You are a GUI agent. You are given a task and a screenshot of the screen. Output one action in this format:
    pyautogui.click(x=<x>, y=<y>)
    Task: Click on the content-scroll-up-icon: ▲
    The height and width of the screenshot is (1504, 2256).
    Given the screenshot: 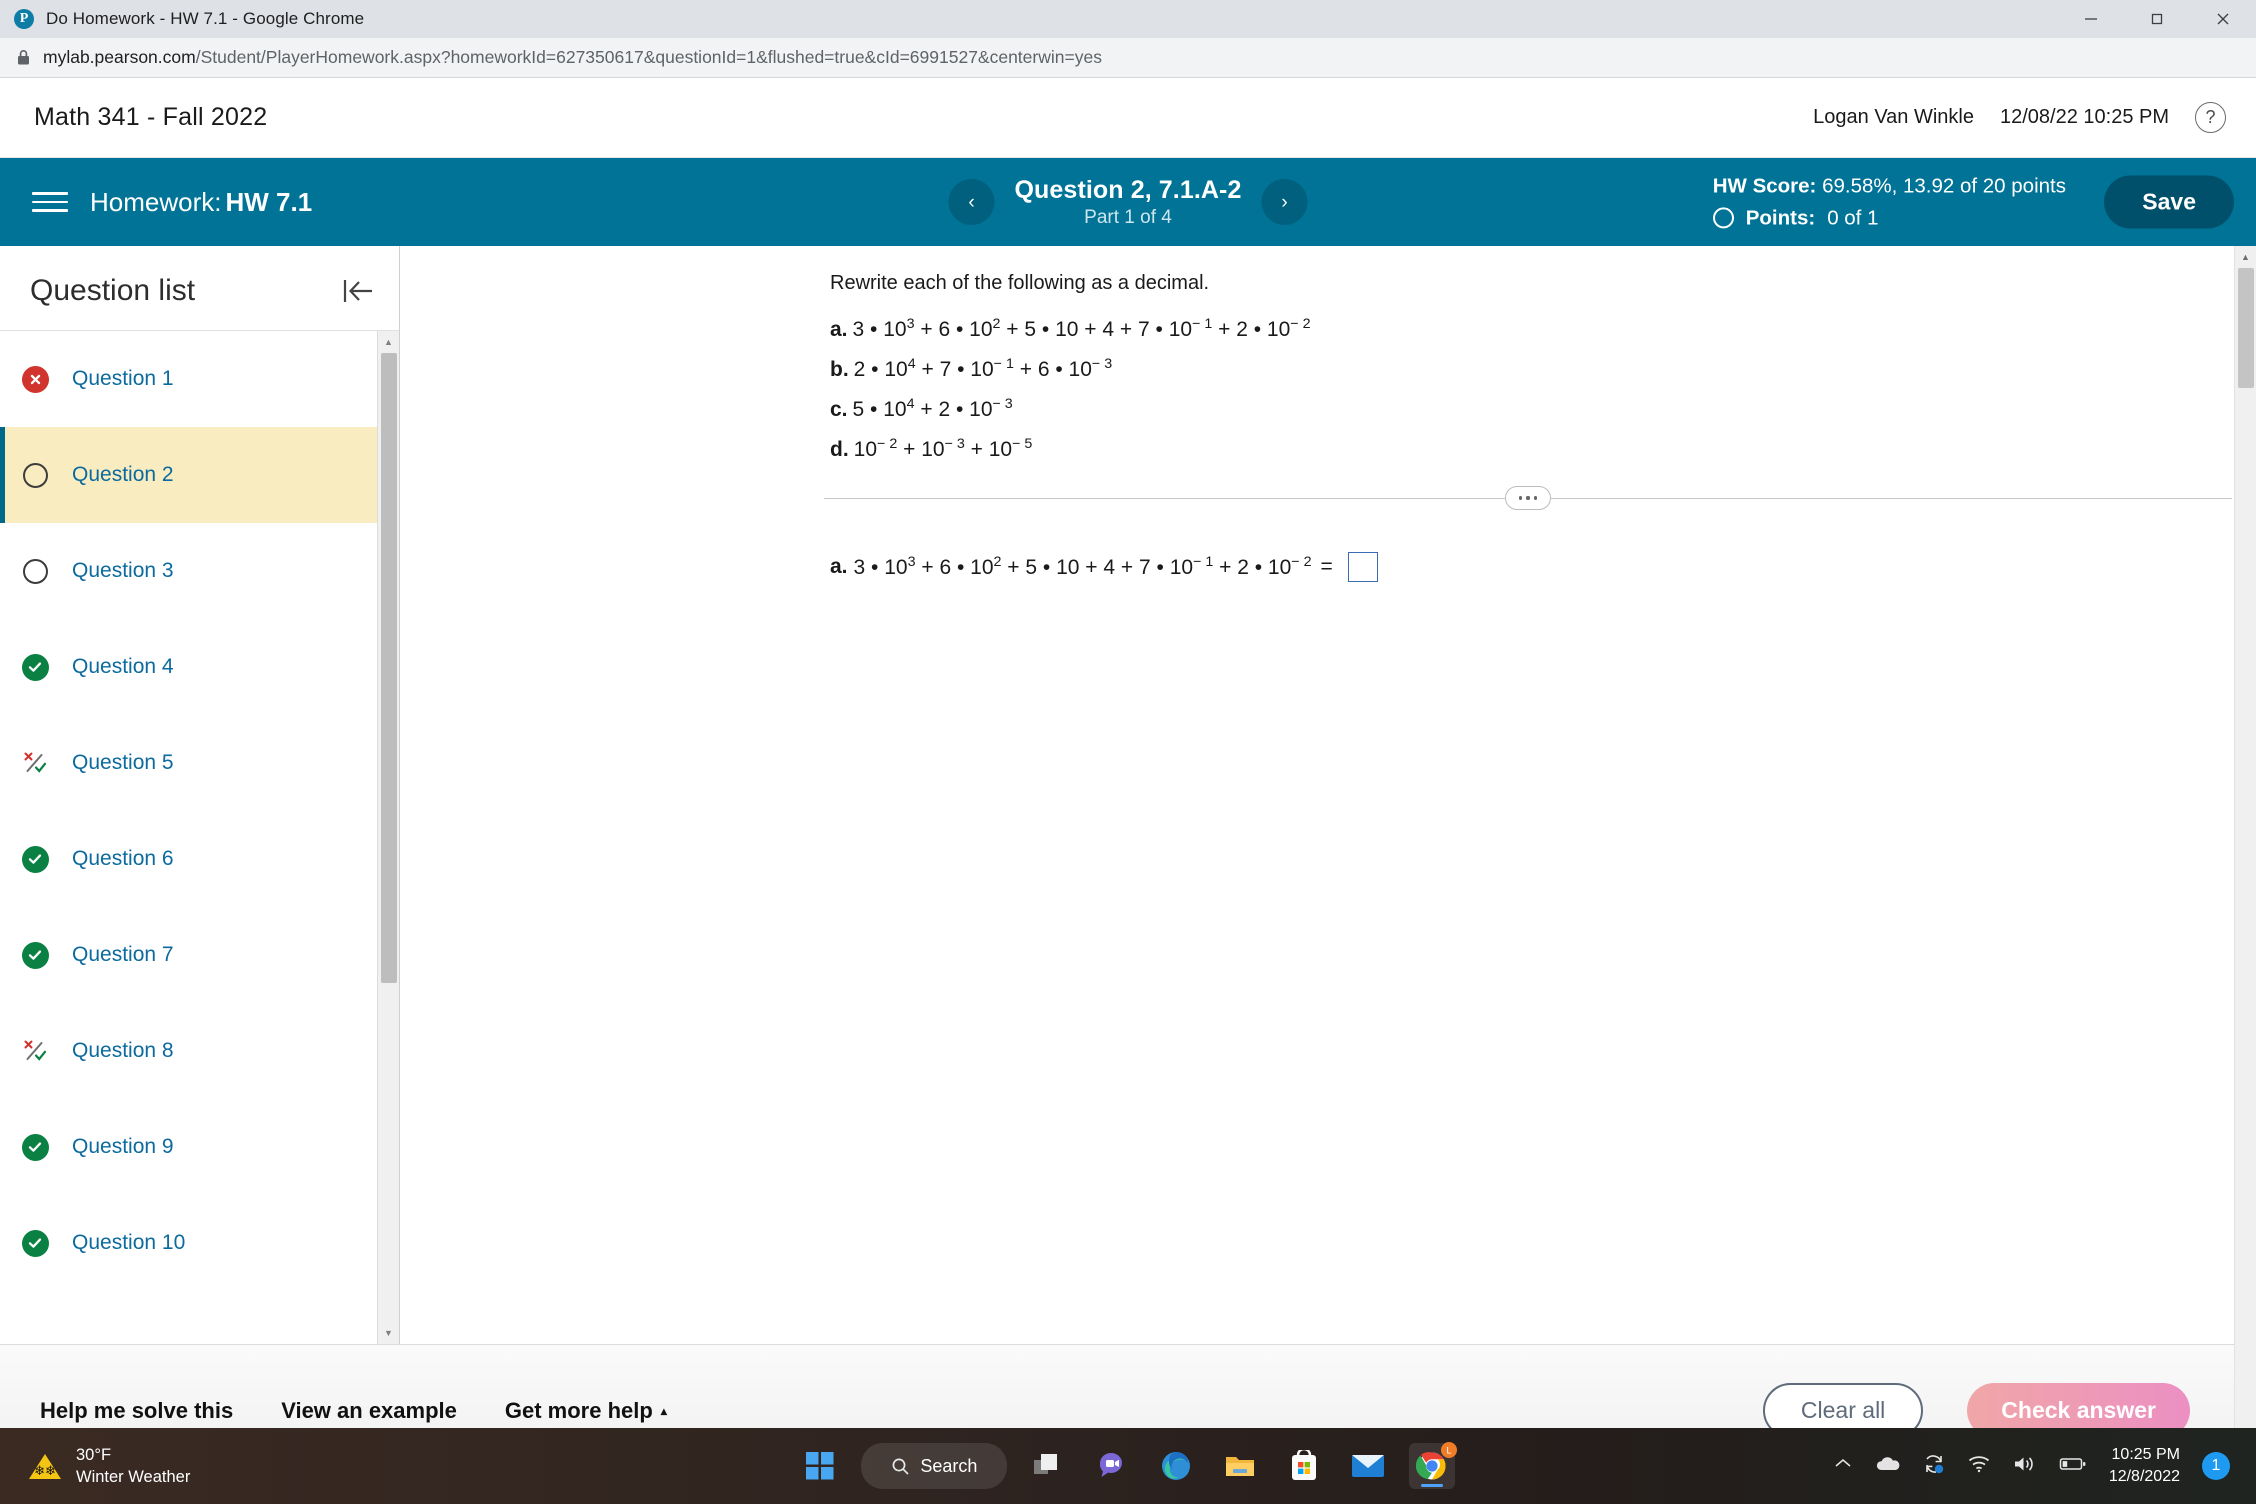 What is the action you would take?
    pyautogui.click(x=2245, y=257)
    